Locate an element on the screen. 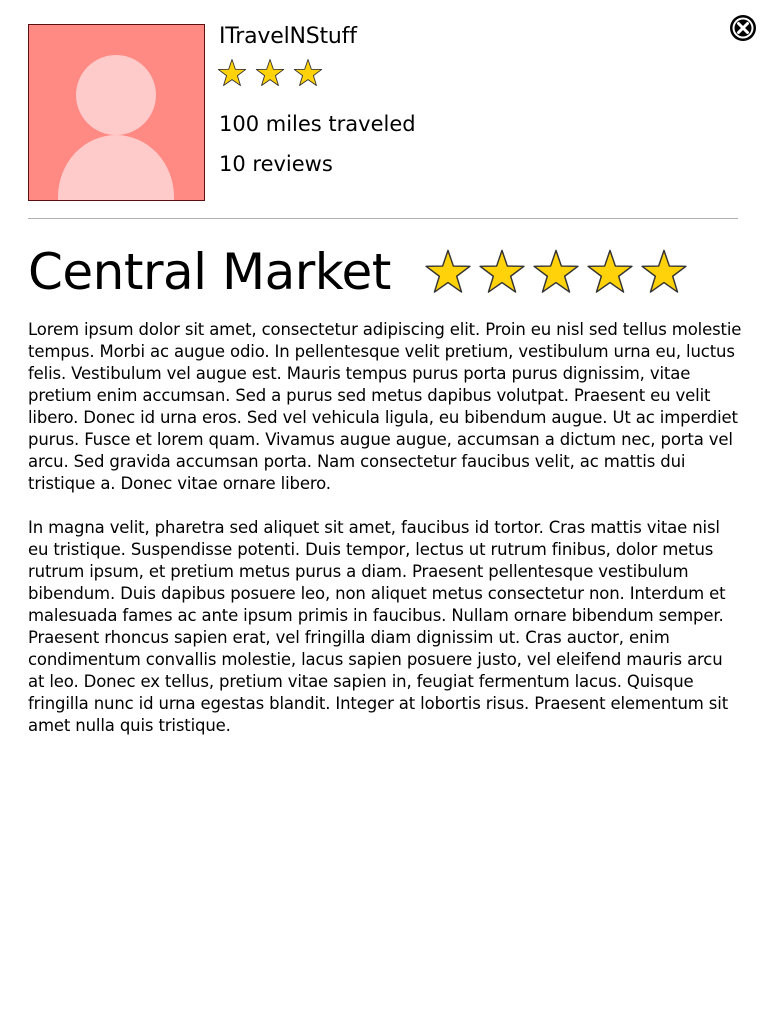 The image size is (768, 1024). close-button is located at coordinates (743, 28).